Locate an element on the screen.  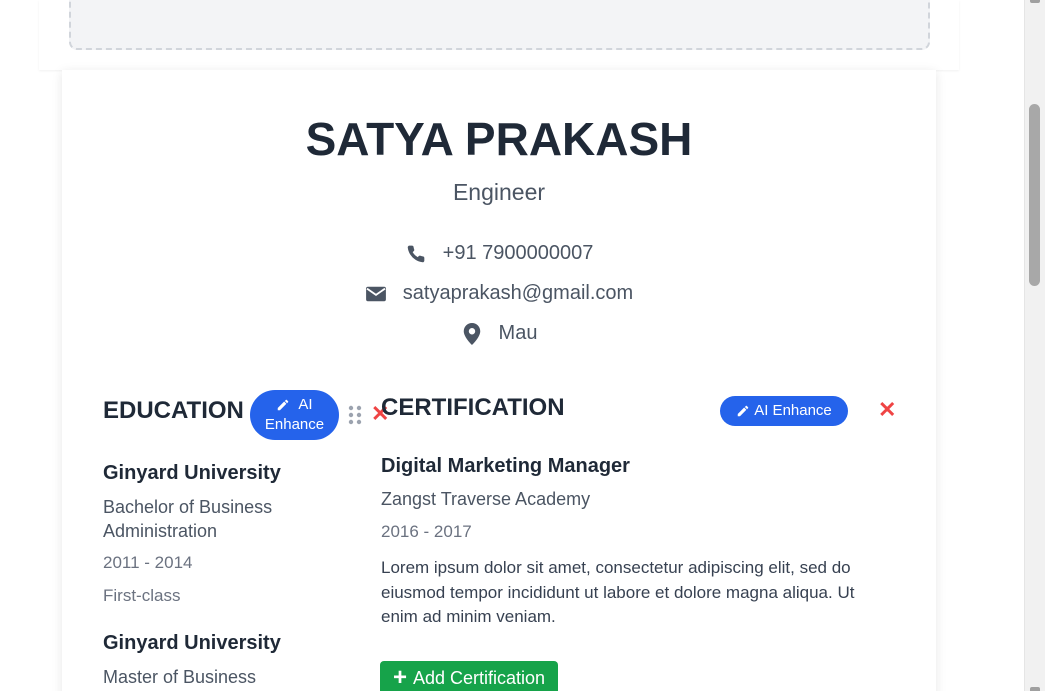
contact-location: Mau is located at coordinates (499, 333).